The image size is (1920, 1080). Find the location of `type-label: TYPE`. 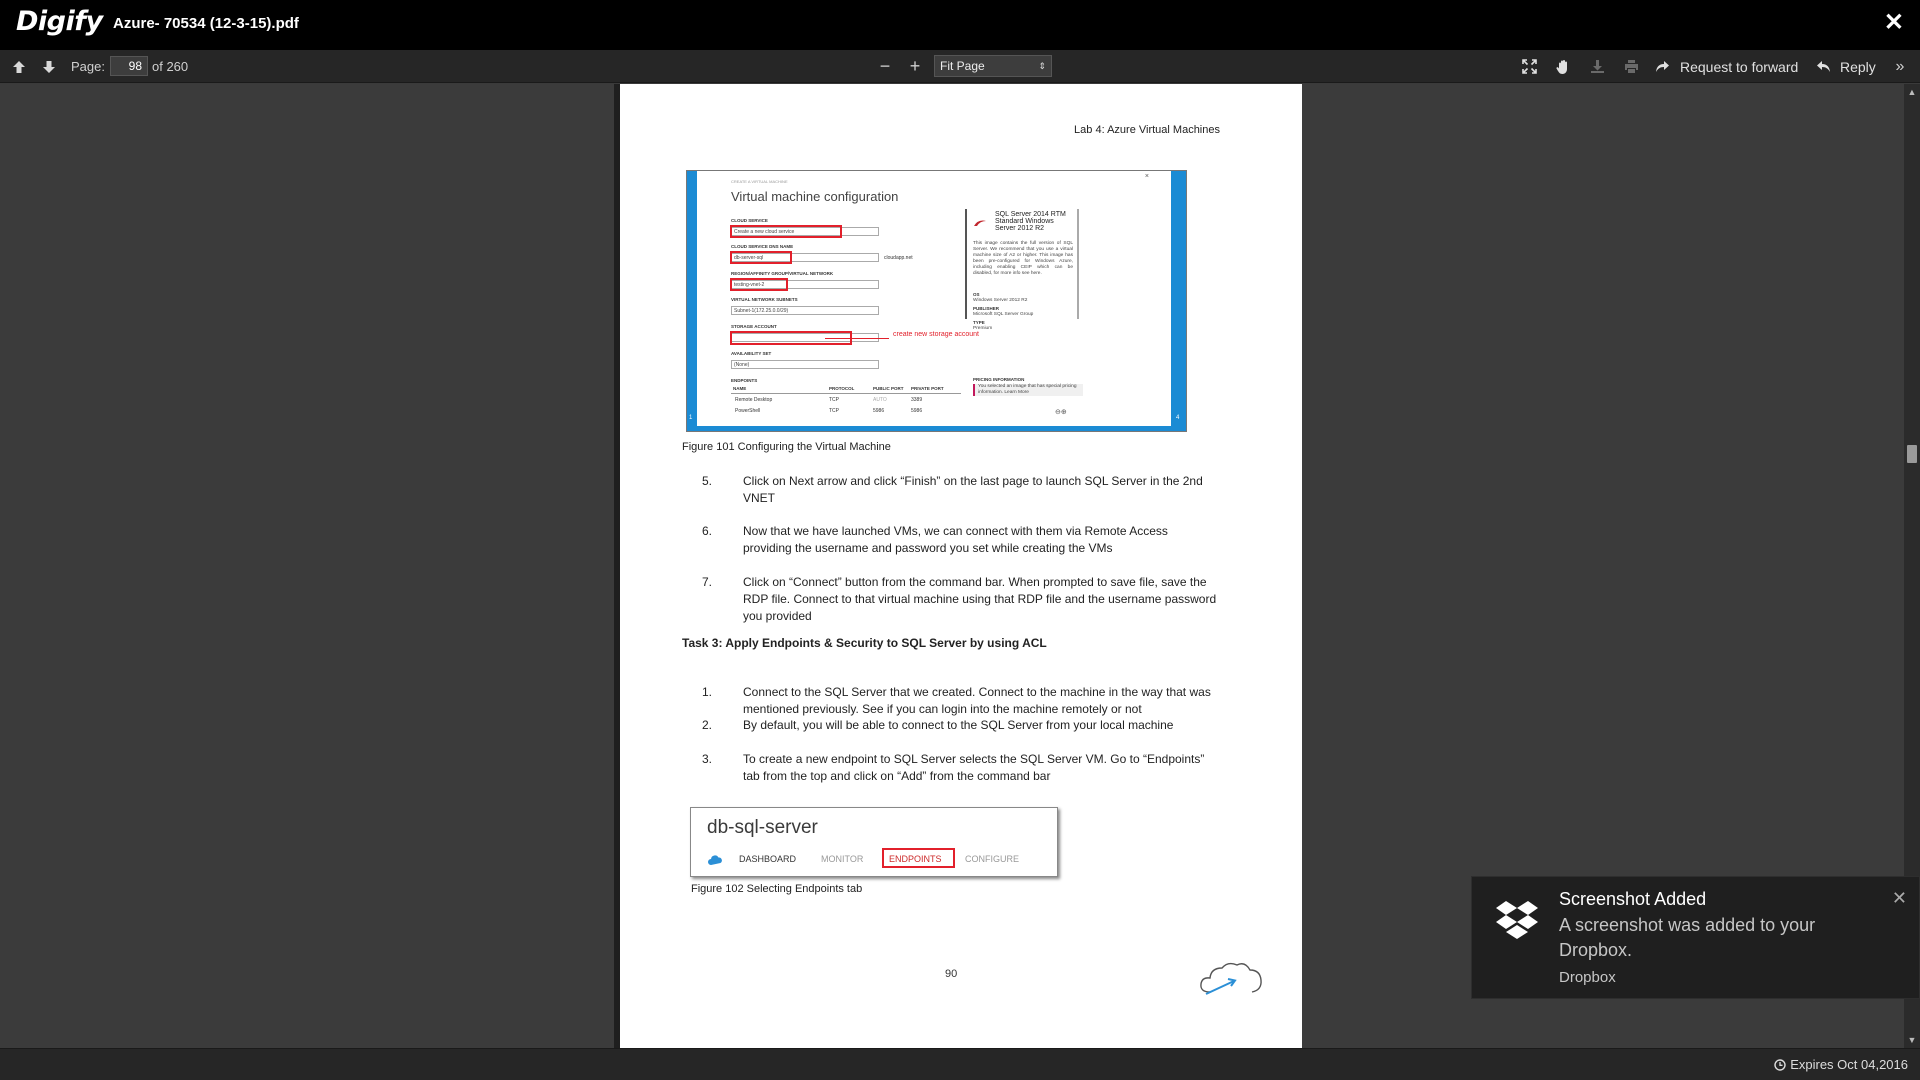

type-label: TYPE is located at coordinates (979, 322).